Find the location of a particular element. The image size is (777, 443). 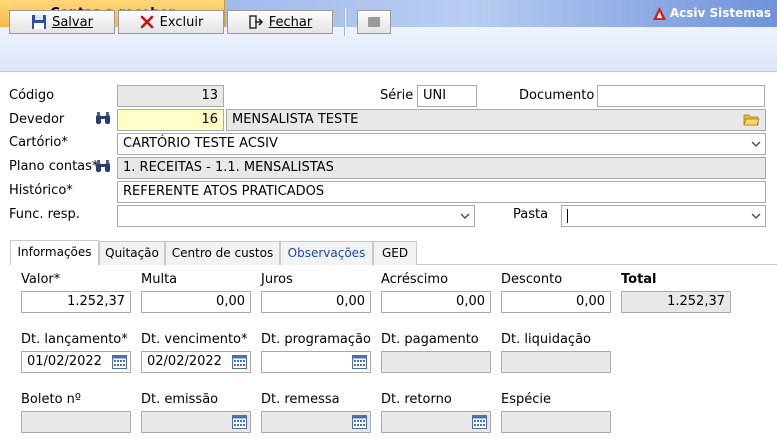

pasta-select is located at coordinates (663, 216).